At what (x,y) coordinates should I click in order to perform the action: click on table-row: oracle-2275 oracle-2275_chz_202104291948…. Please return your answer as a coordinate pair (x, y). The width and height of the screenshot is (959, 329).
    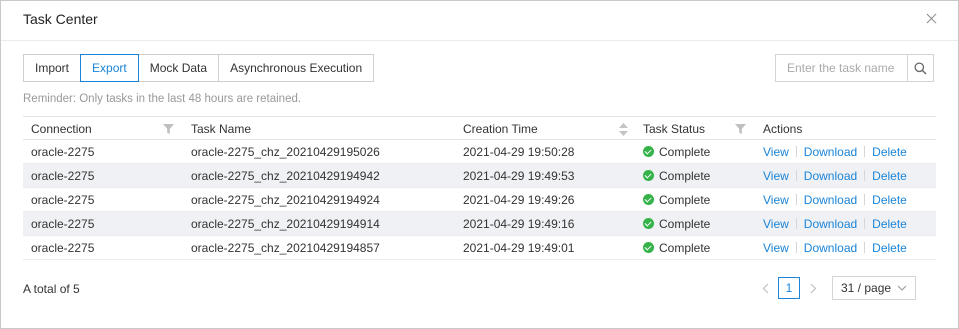
    Looking at the image, I should click on (479, 248).